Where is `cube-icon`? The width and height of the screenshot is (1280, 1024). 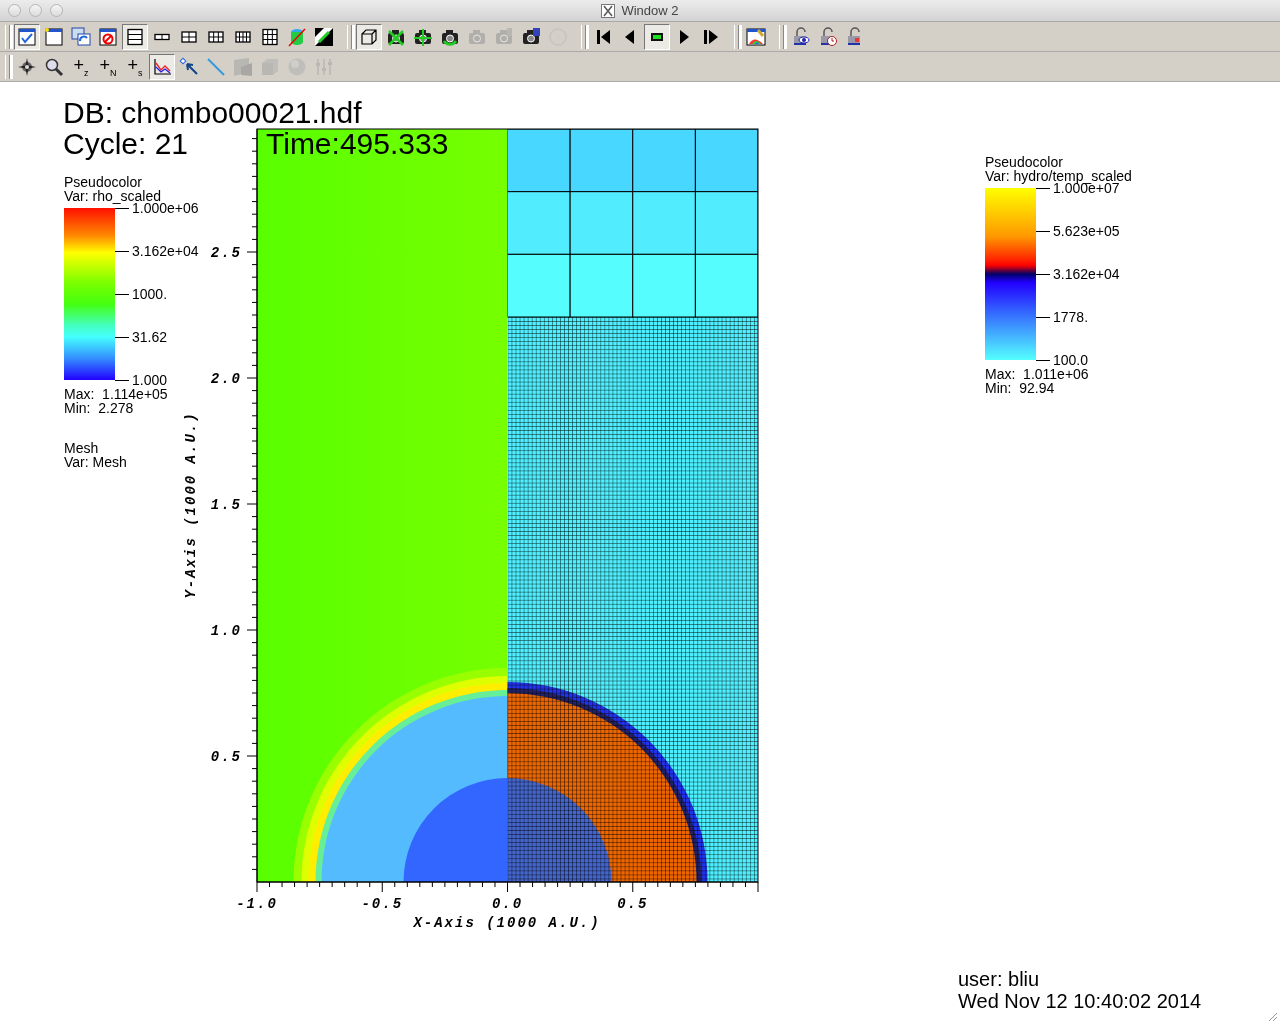 cube-icon is located at coordinates (369, 36).